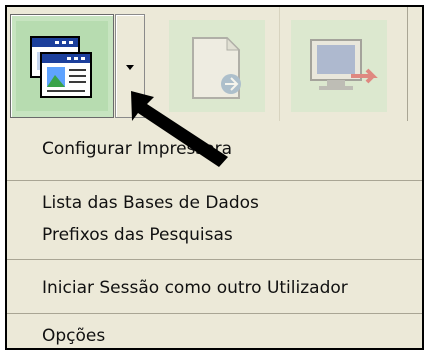 The image size is (431, 354). Describe the element at coordinates (195, 288) in the screenshot. I see `menu-item-iniciar-sessao: Iniciar Sessão como outro Utilizador` at that location.